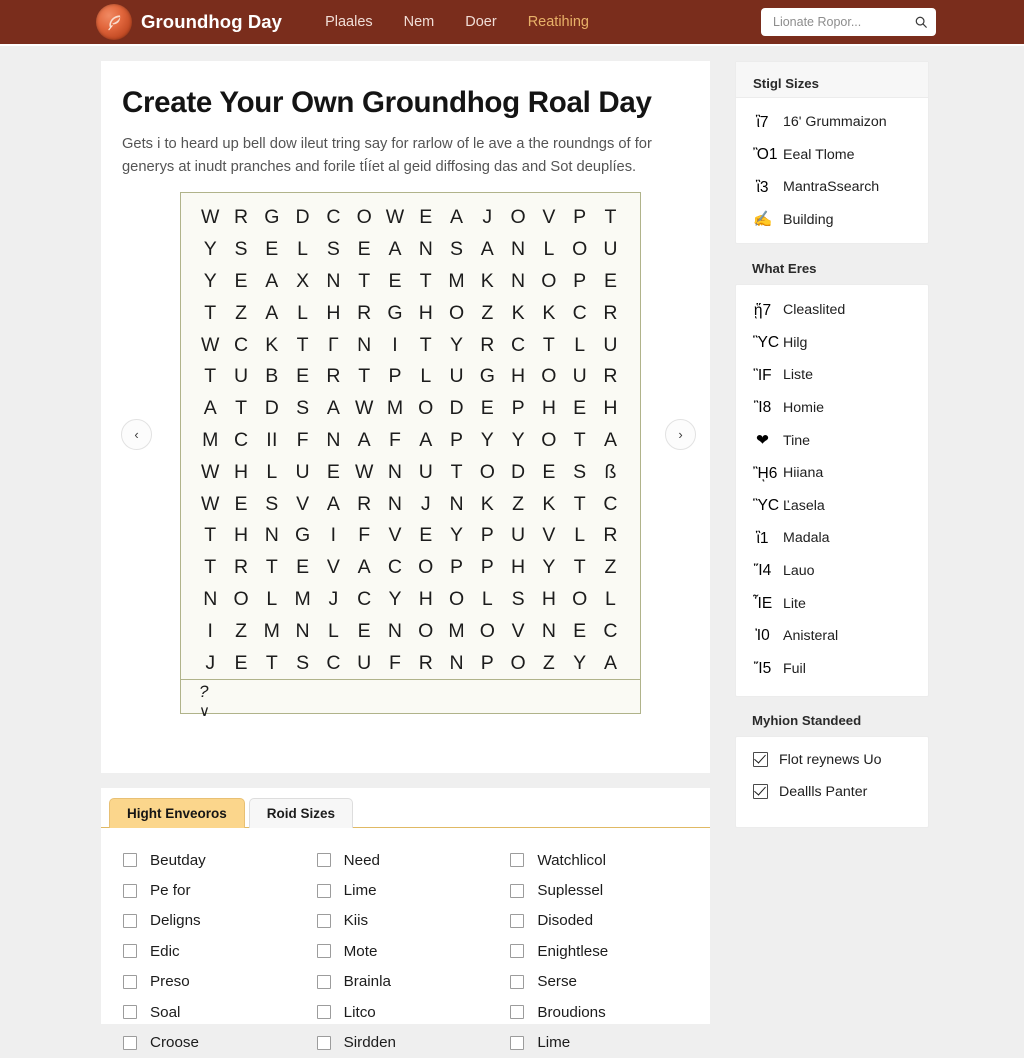  I want to click on sidebar-list-item: ἳ7 16' Grummaizon, so click(832, 122).